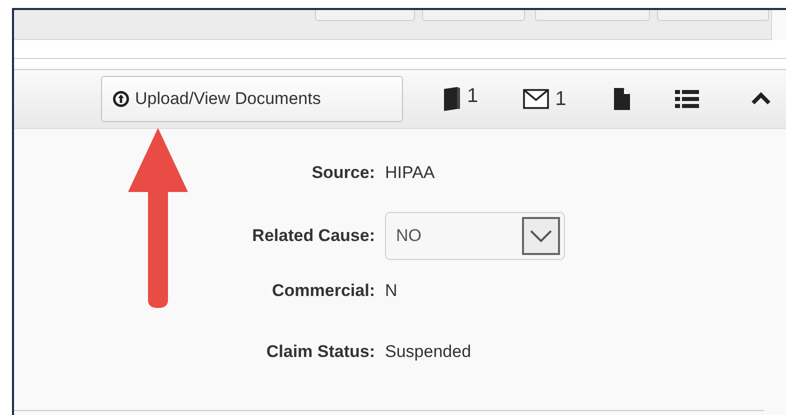  Describe the element at coordinates (323, 291) in the screenshot. I see `field-label: Commercial:` at that location.